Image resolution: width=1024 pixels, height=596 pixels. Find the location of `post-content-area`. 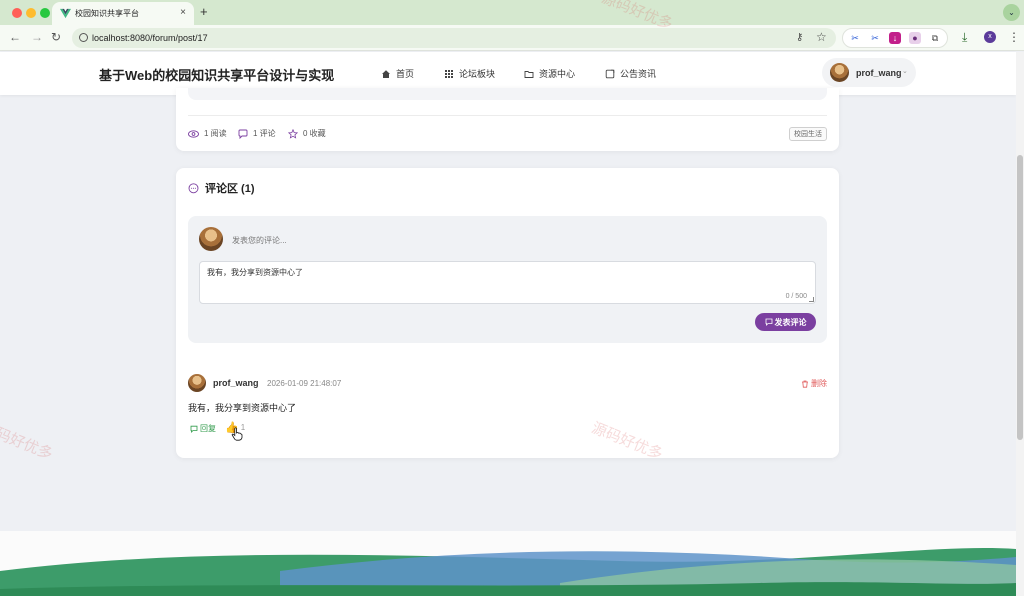

post-content-area is located at coordinates (507, 94).